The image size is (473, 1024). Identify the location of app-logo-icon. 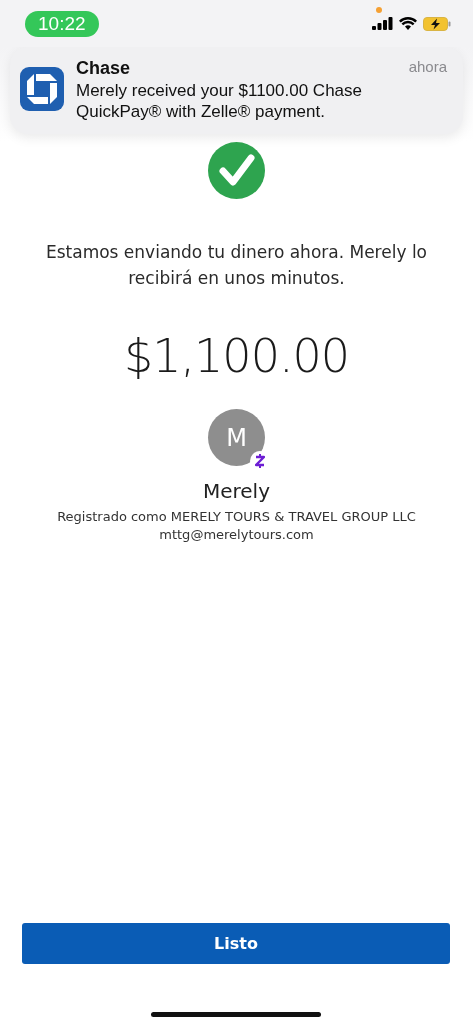
(42, 89).